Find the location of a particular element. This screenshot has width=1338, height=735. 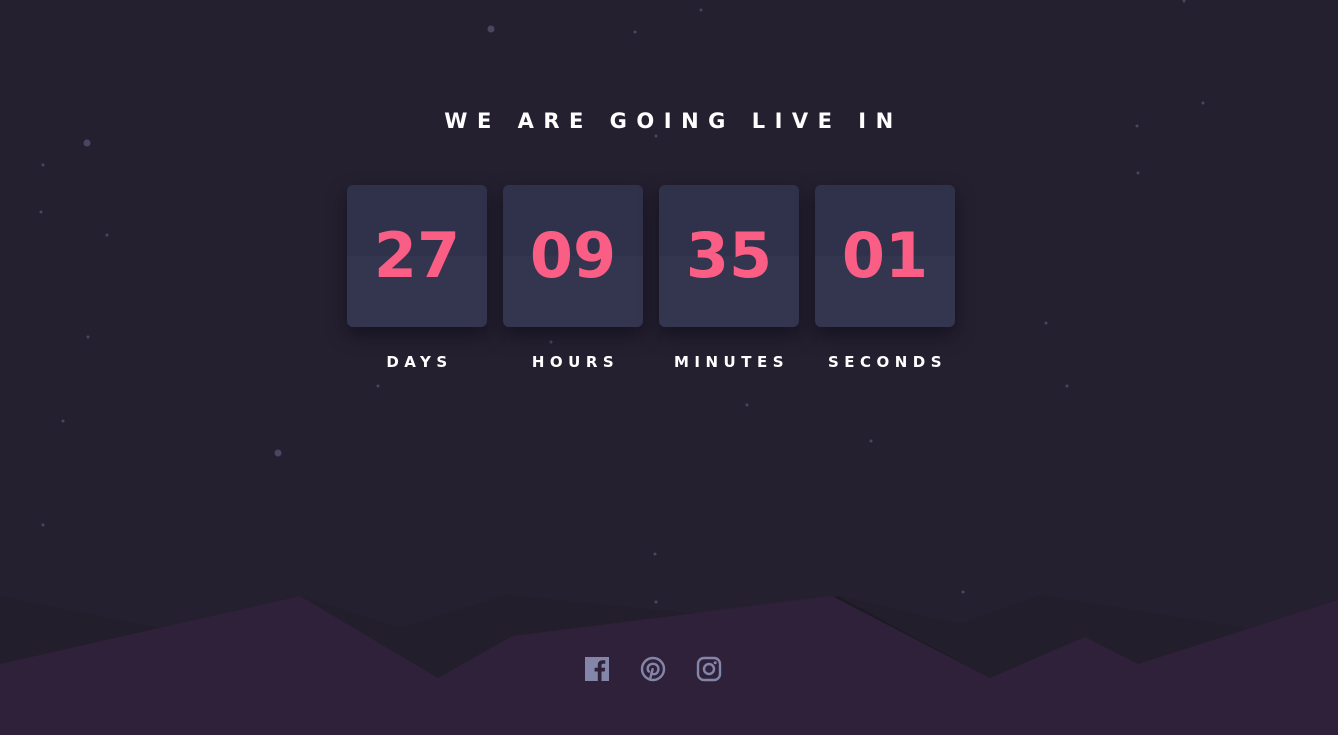

seconds-label: SECONDS is located at coordinates (887, 362).